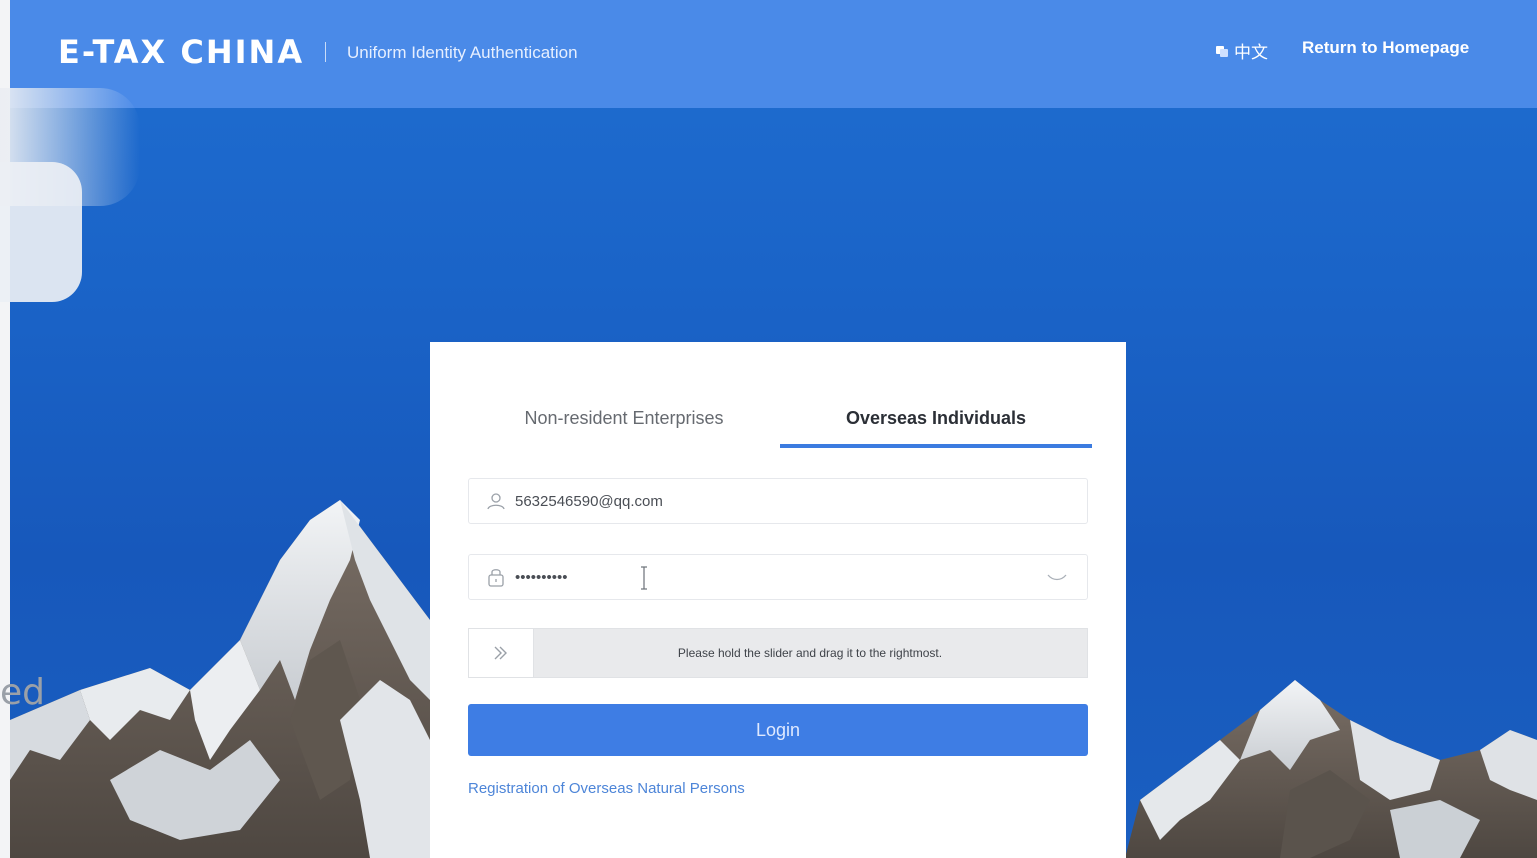 The height and width of the screenshot is (858, 1537). Describe the element at coordinates (496, 501) in the screenshot. I see `user-icon` at that location.